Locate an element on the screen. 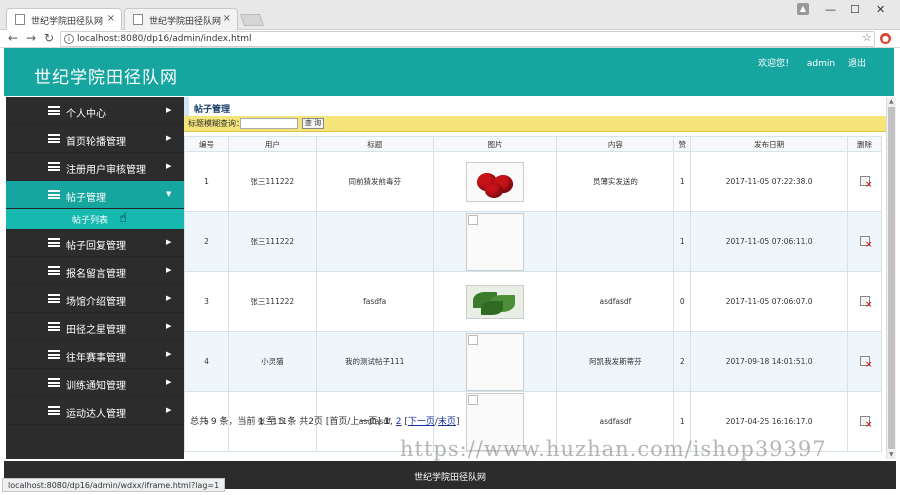 This screenshot has height=495, width=900. search-bar: 标题模糊查询： 查 询 is located at coordinates (535, 124).